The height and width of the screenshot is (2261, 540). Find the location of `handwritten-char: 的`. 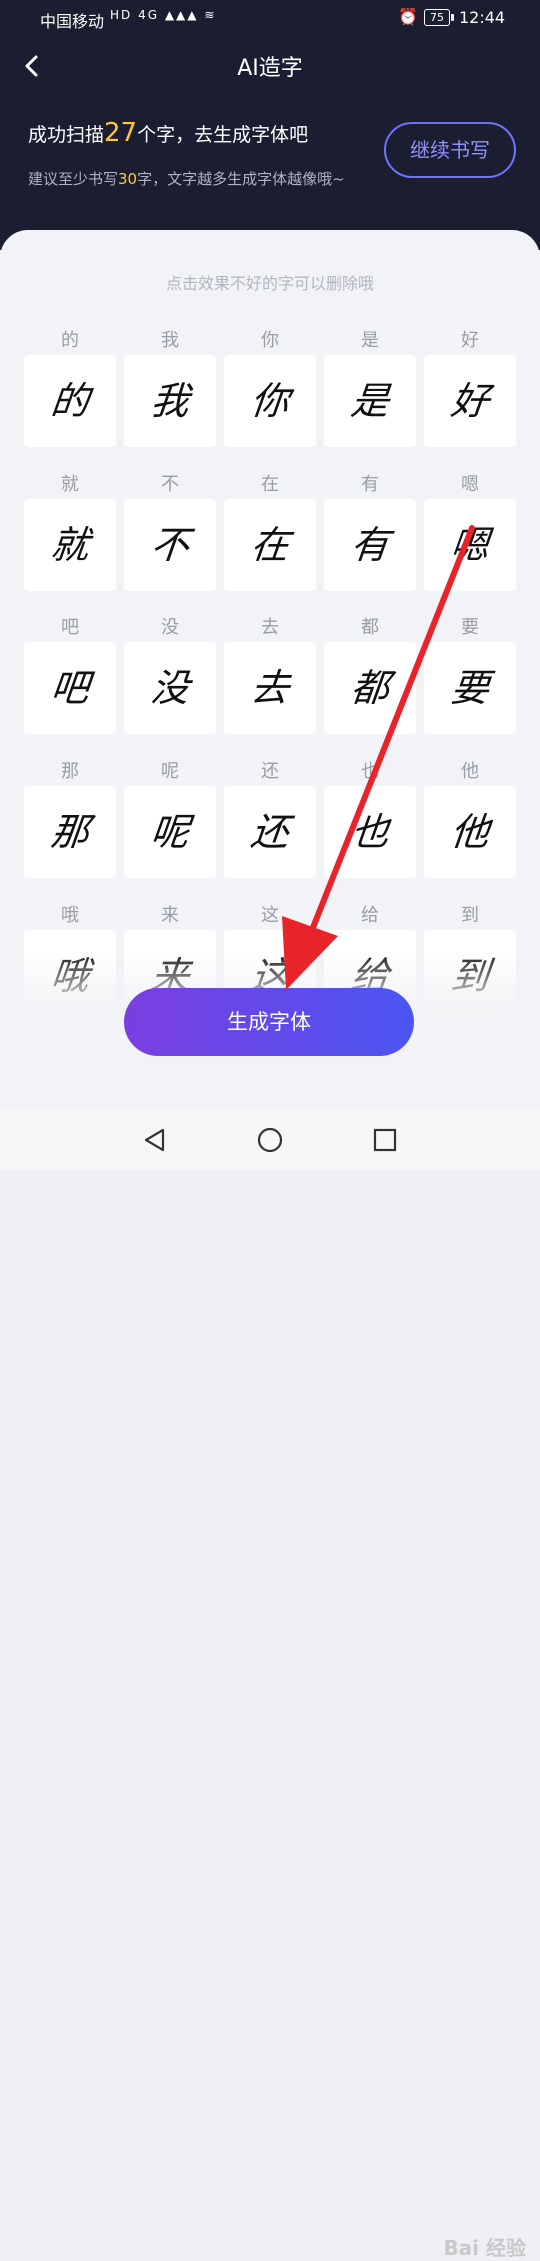

handwritten-char: 的 is located at coordinates (70, 401).